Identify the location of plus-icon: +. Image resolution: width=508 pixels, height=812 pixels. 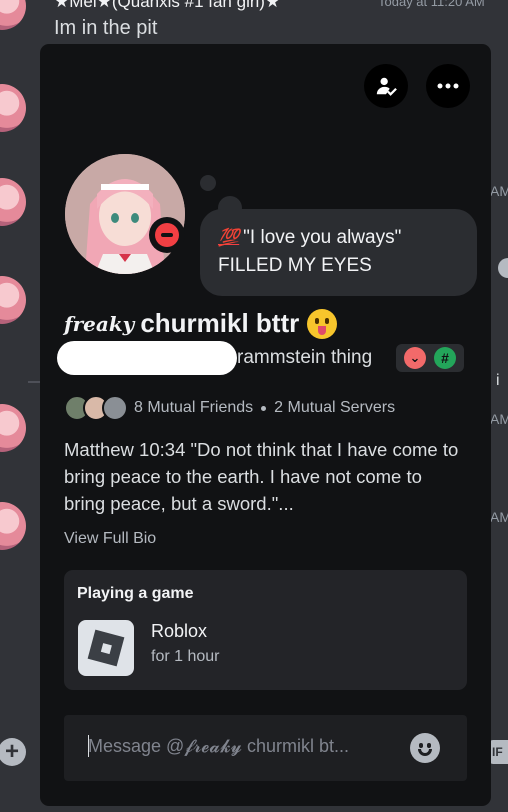
(13, 752).